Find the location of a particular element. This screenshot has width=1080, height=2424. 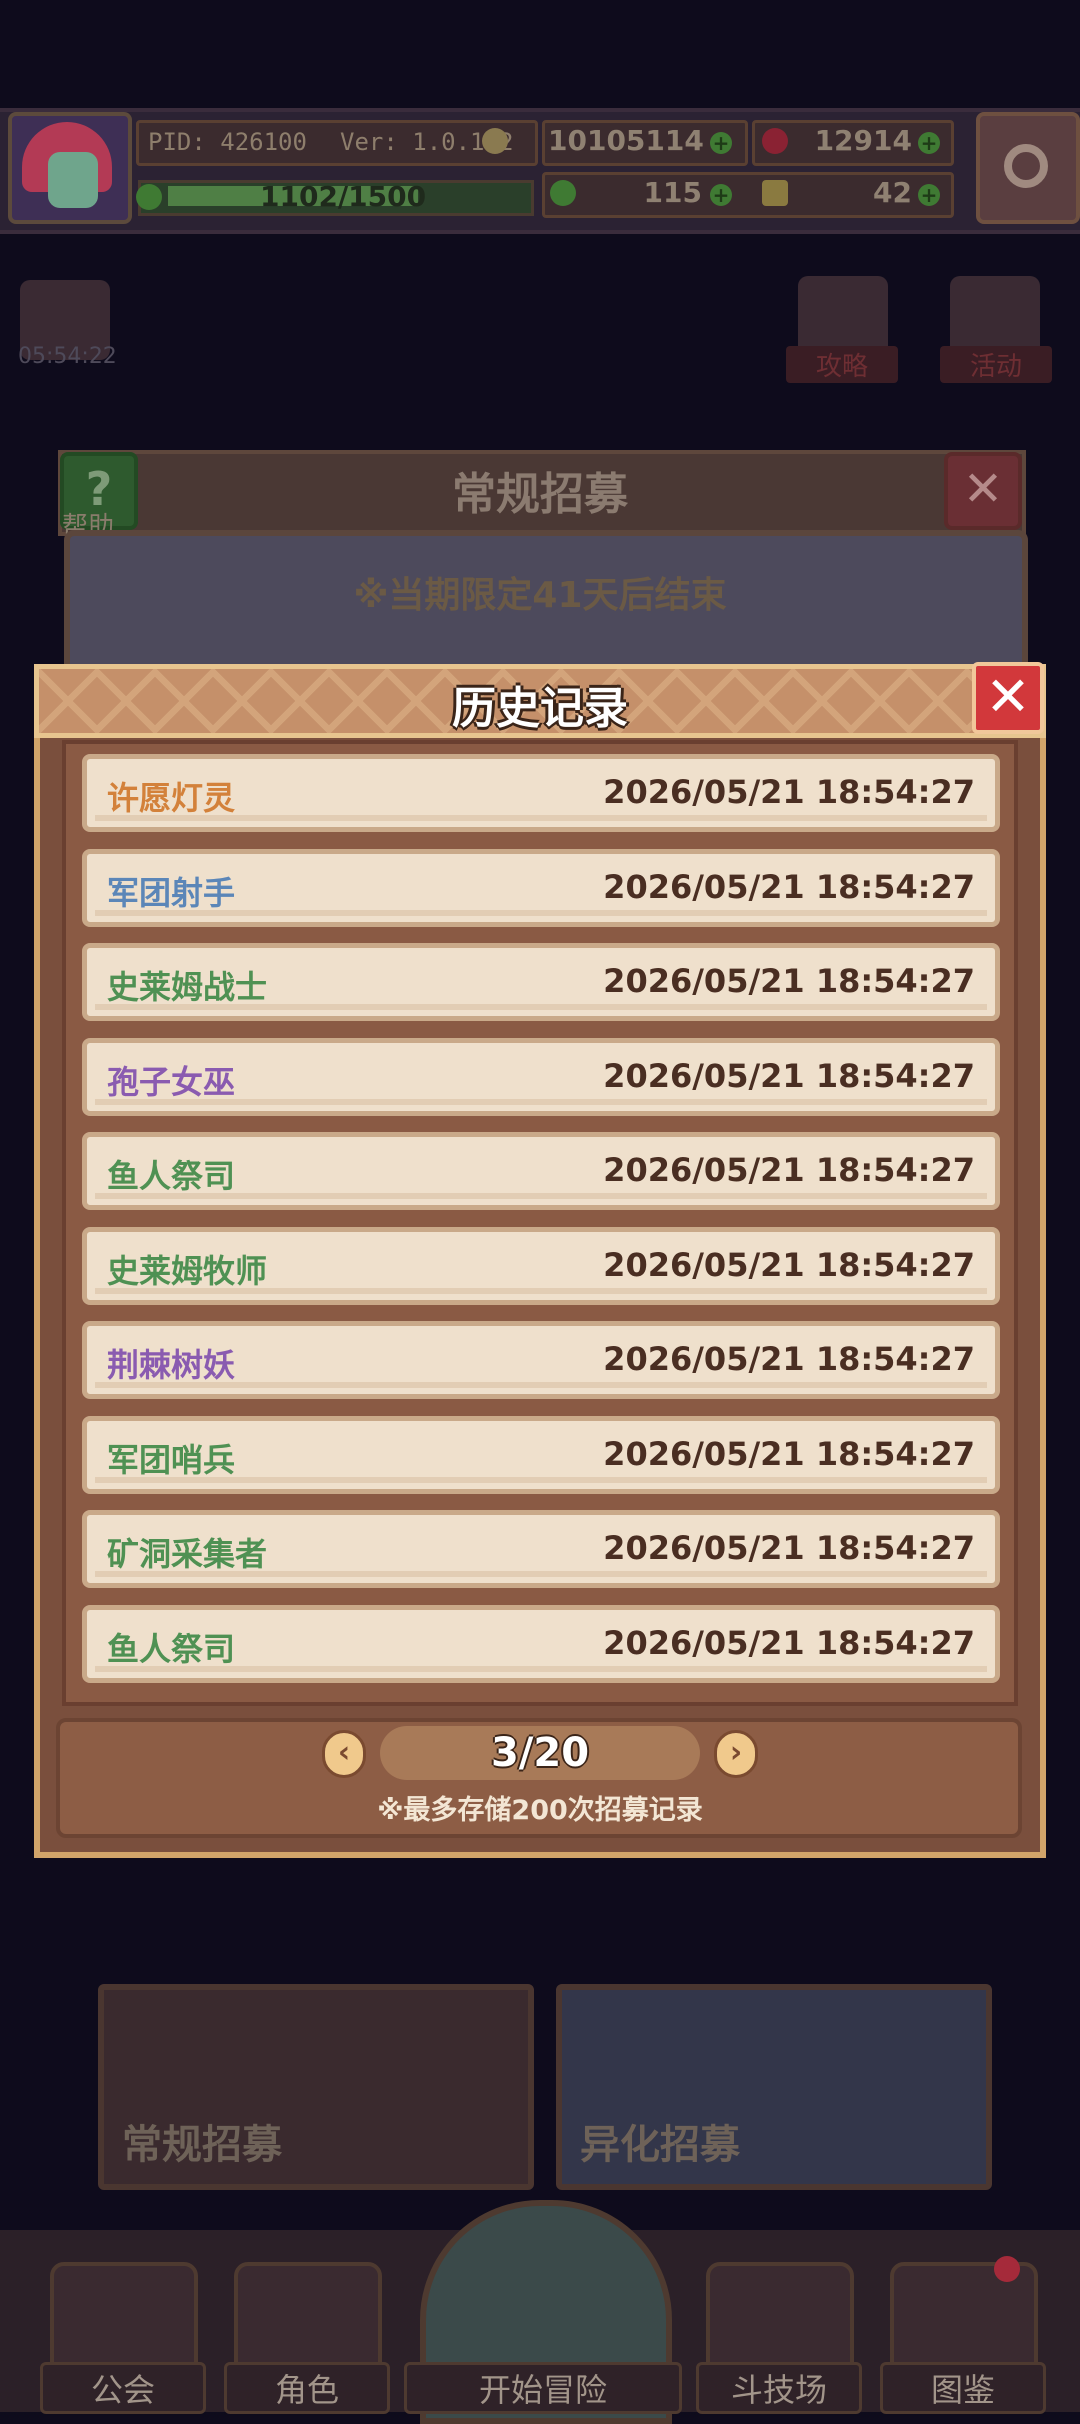

gem-amount: 12914 is located at coordinates (863, 140).